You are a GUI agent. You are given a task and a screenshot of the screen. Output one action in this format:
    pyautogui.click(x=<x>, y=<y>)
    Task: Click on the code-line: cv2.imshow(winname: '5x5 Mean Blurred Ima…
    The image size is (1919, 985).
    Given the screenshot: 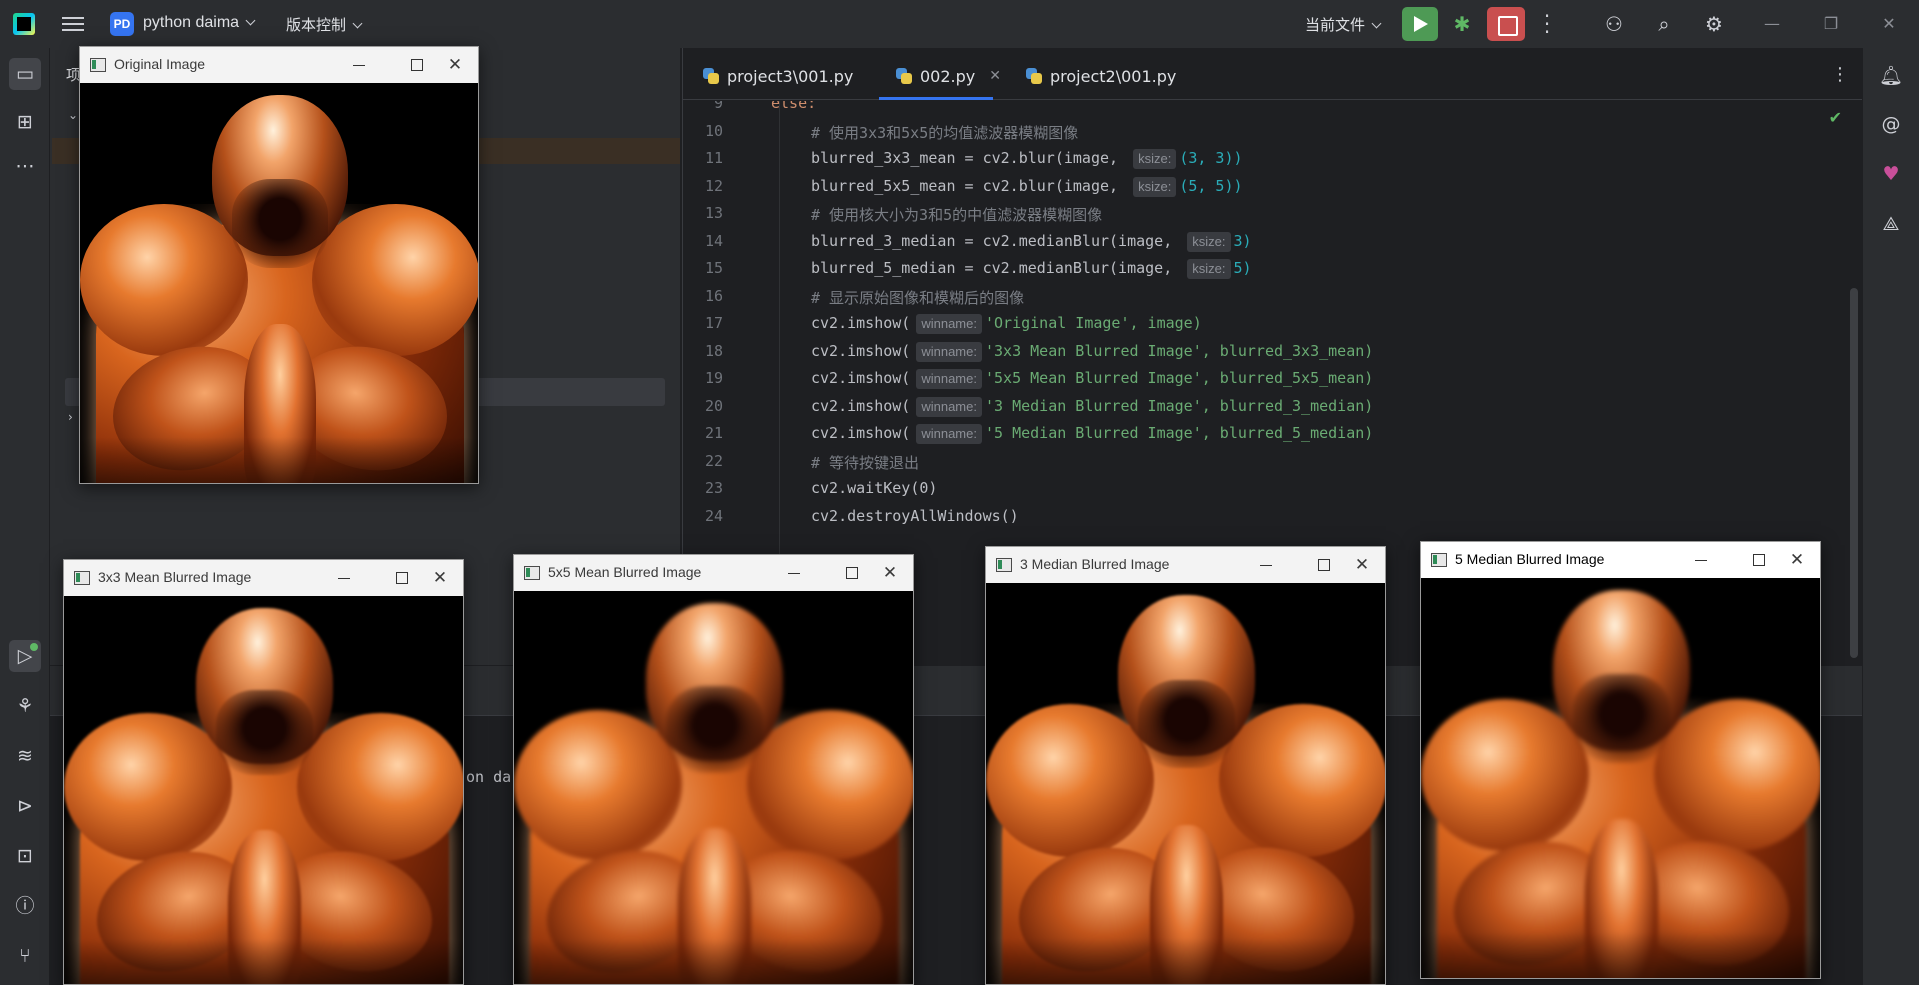 What is the action you would take?
    pyautogui.click(x=1092, y=379)
    